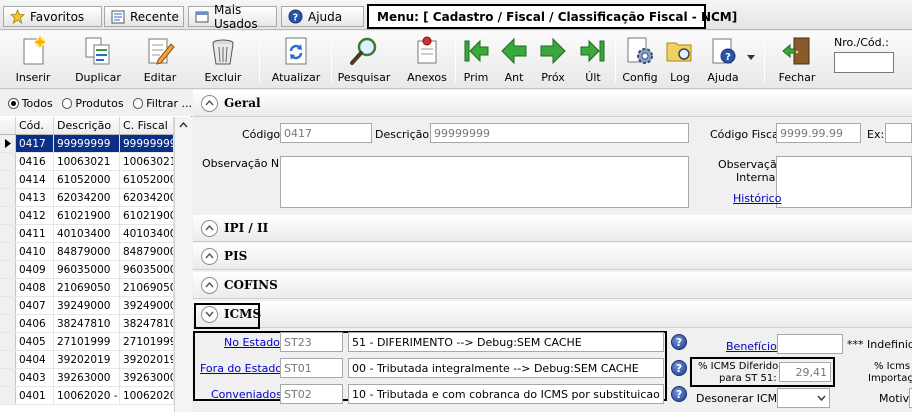 This screenshot has width=912, height=412. I want to click on table-row: 0404 39202019 39202019, so click(96, 360).